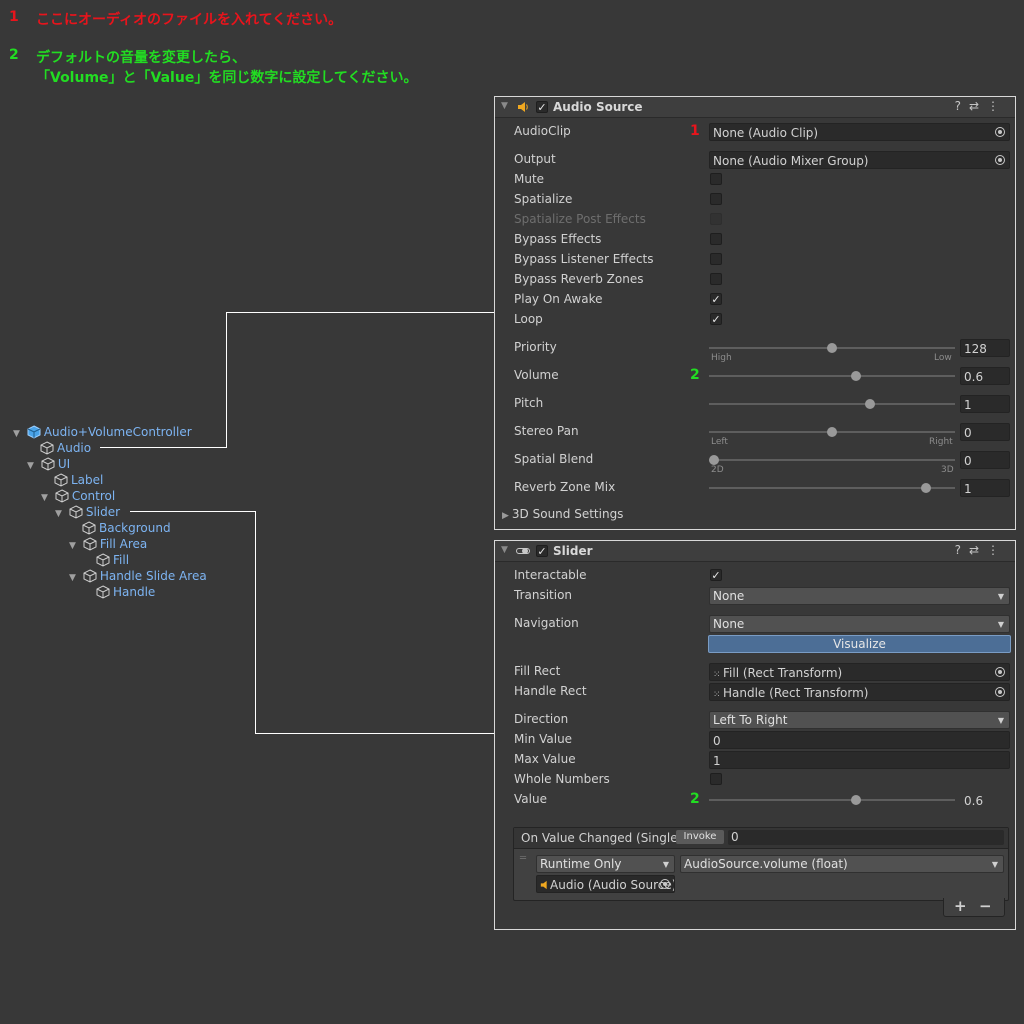 Image resolution: width=1024 pixels, height=1024 pixels. What do you see at coordinates (87, 512) in the screenshot?
I see `hierarchy-item-slider: ▼ Slider` at bounding box center [87, 512].